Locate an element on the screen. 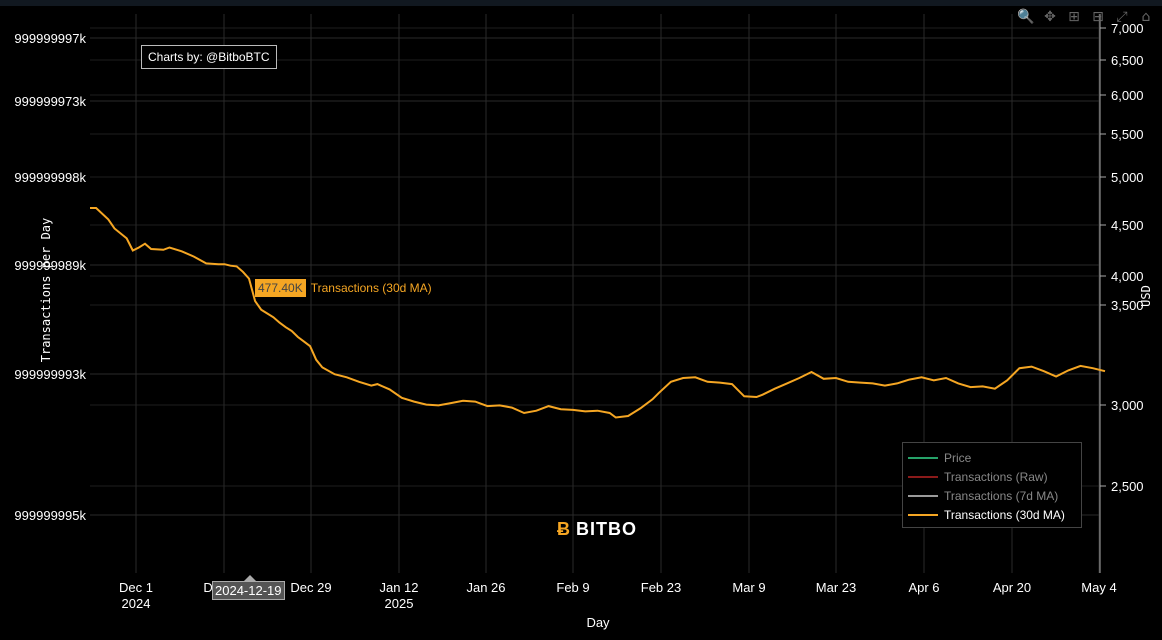  y-tick-left: 999999997k is located at coordinates (50, 38).